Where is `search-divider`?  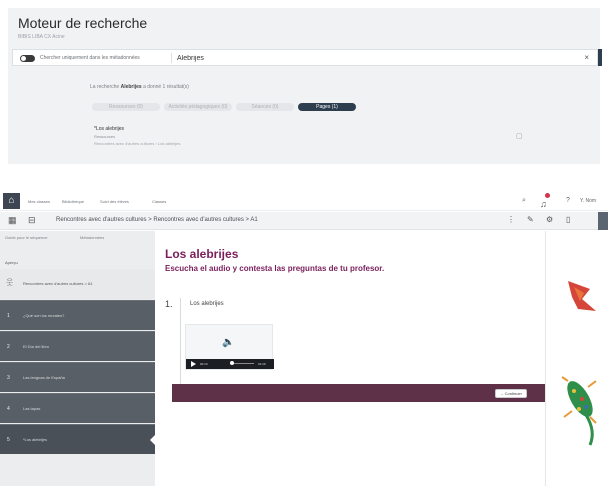 search-divider is located at coordinates (171, 58).